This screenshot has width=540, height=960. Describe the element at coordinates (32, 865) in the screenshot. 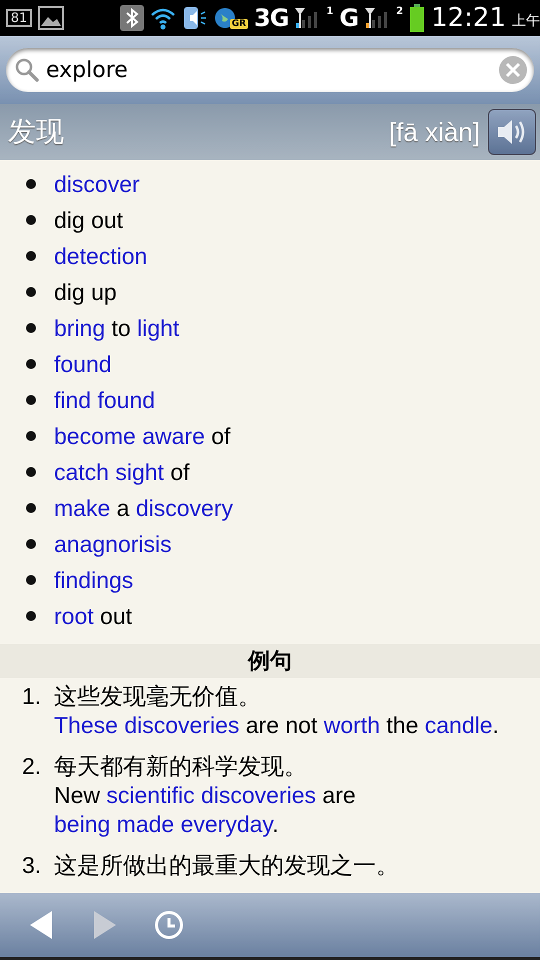

I see `example-number: 3.` at that location.